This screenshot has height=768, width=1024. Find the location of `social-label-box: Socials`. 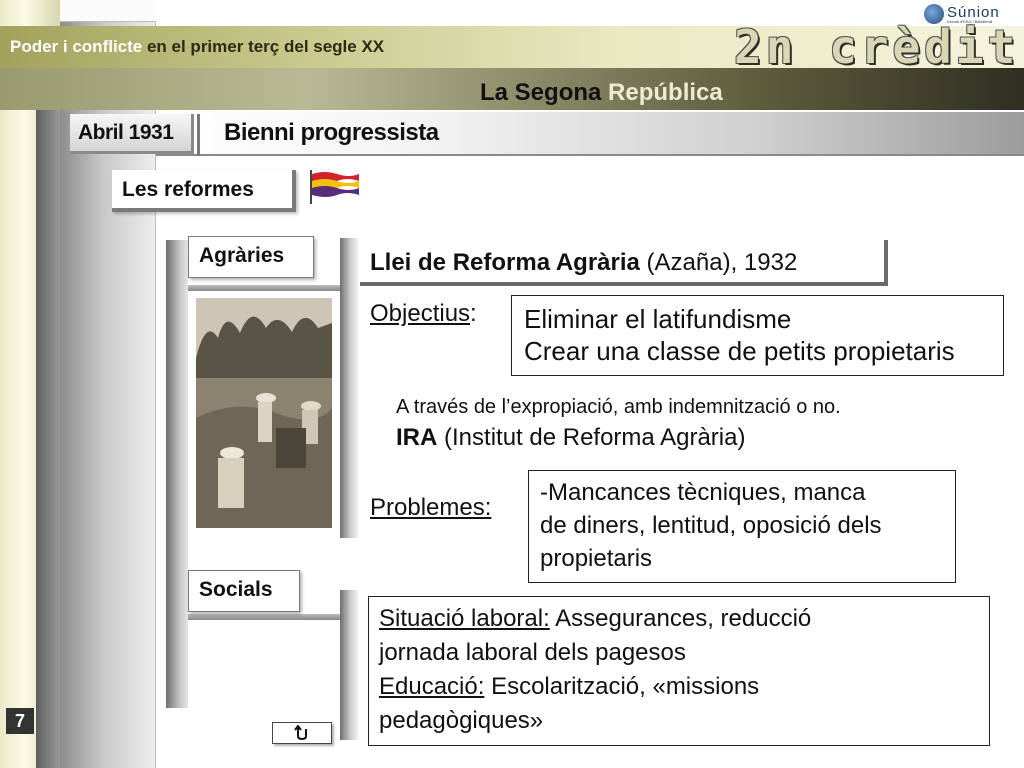

social-label-box: Socials is located at coordinates (244, 591).